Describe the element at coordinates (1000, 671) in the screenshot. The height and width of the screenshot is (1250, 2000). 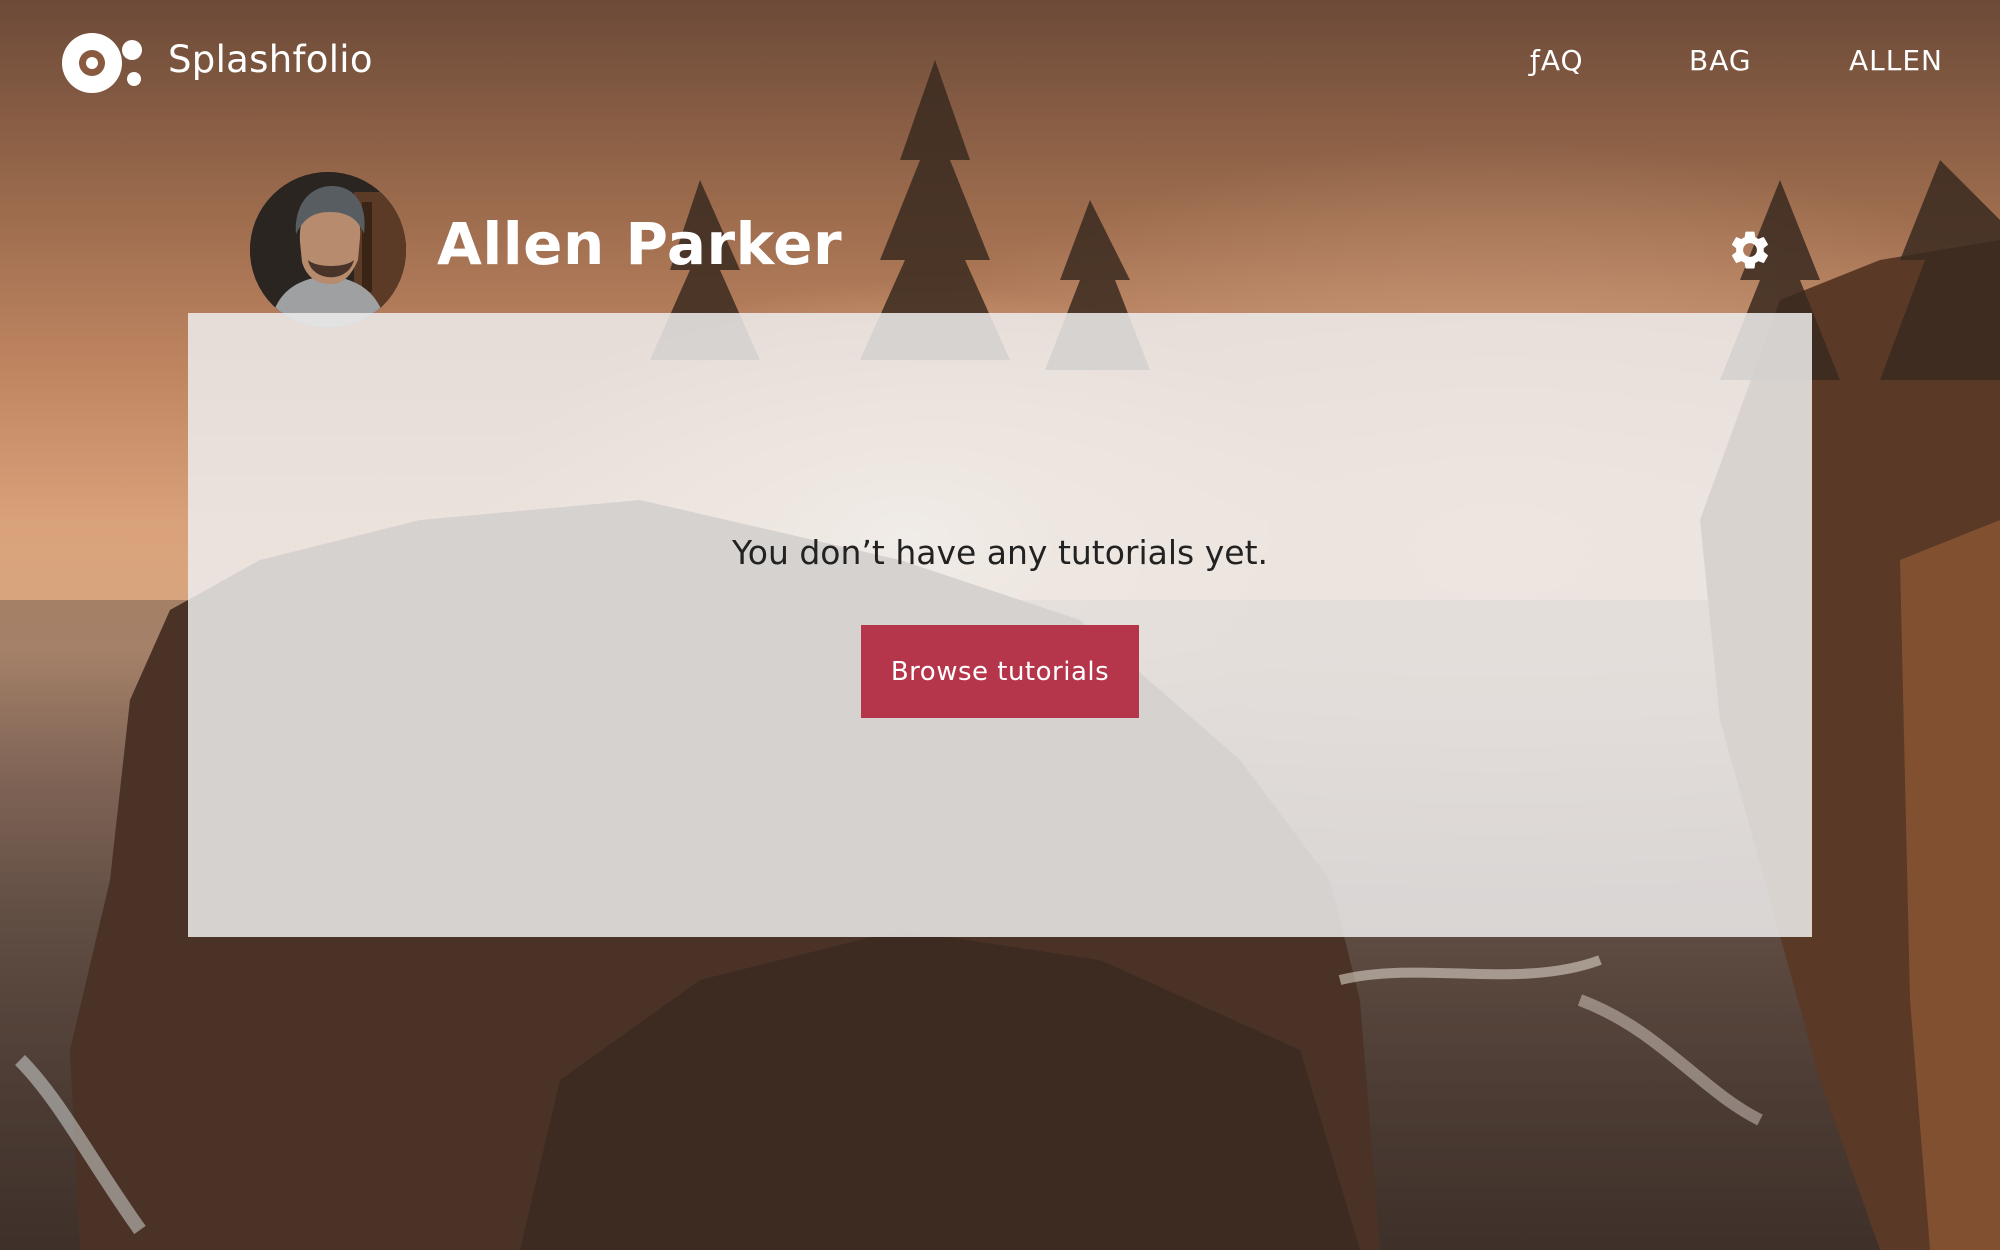
I see `browse-tutorials-button: Browse tutorials` at that location.